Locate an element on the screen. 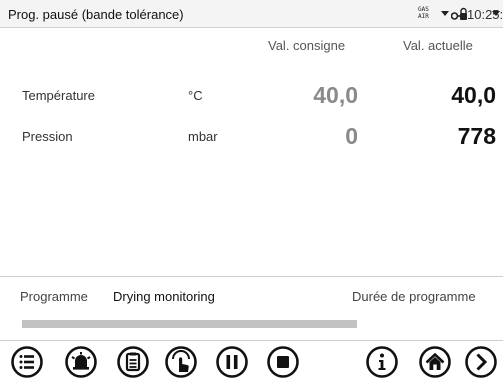 The height and width of the screenshot is (380, 503). pressure-actual-value: 778 is located at coordinates (476, 136).